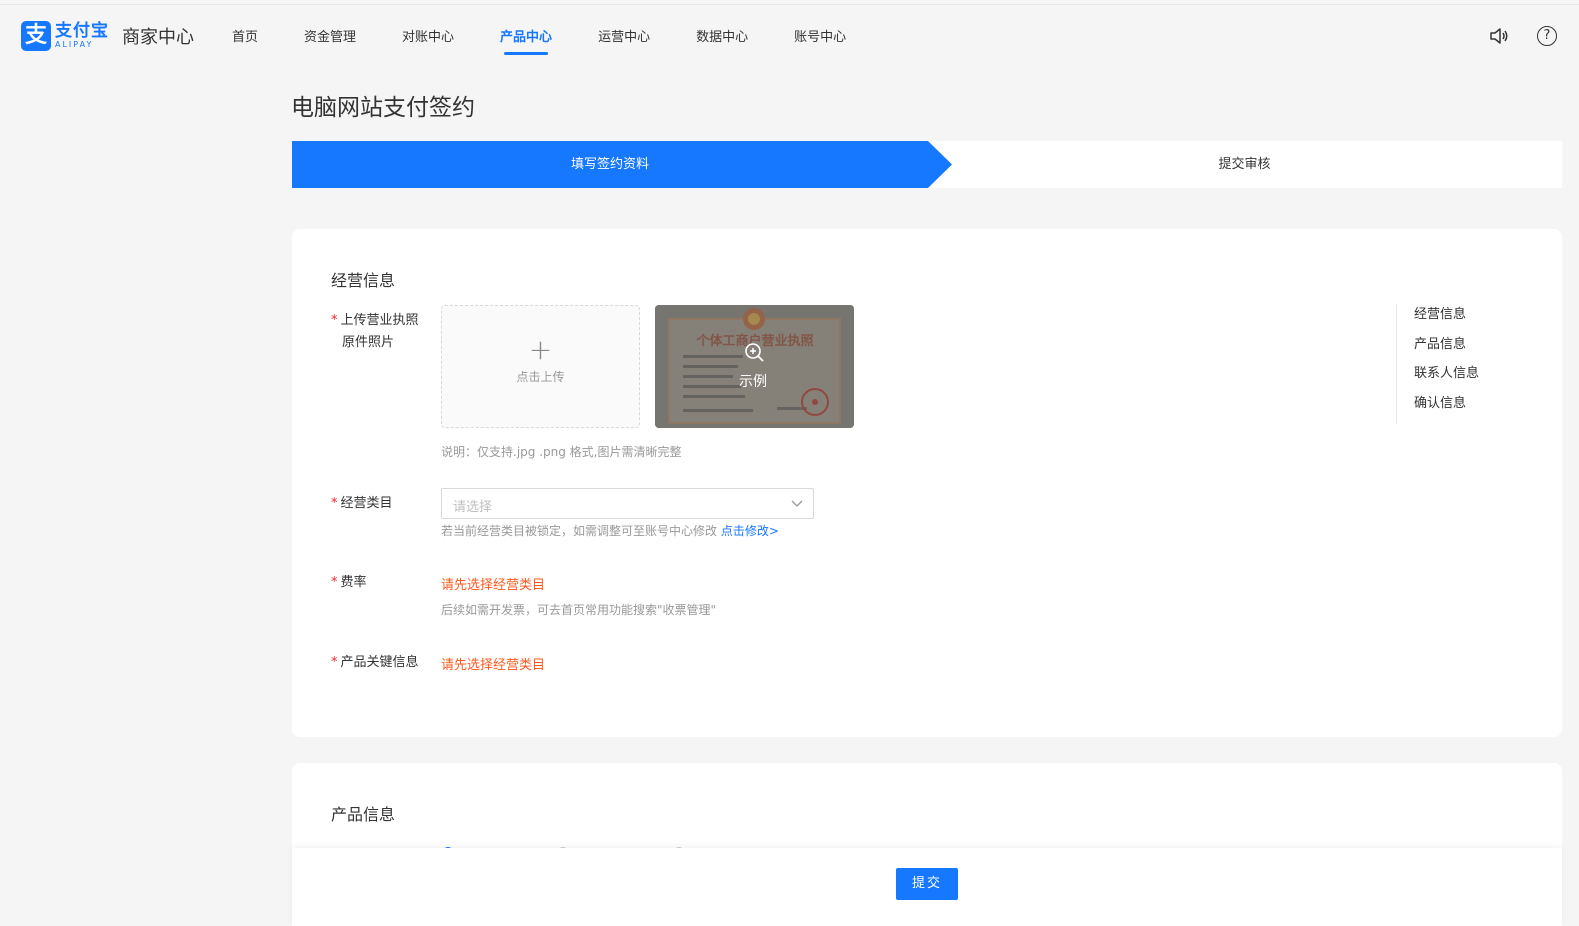 The image size is (1579, 926). I want to click on nav-item-home: 首页, so click(245, 35).